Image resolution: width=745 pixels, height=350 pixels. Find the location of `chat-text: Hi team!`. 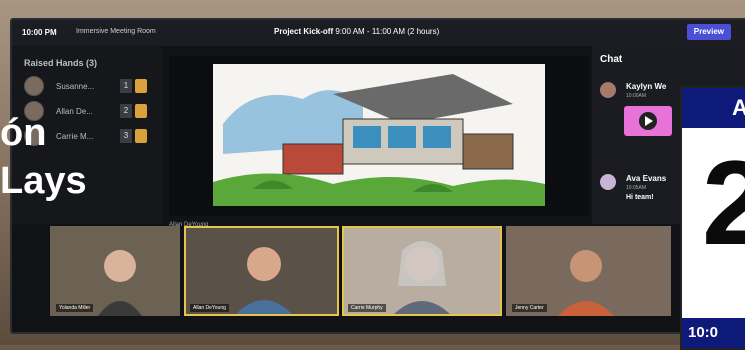

chat-text: Hi team! is located at coordinates (640, 197).